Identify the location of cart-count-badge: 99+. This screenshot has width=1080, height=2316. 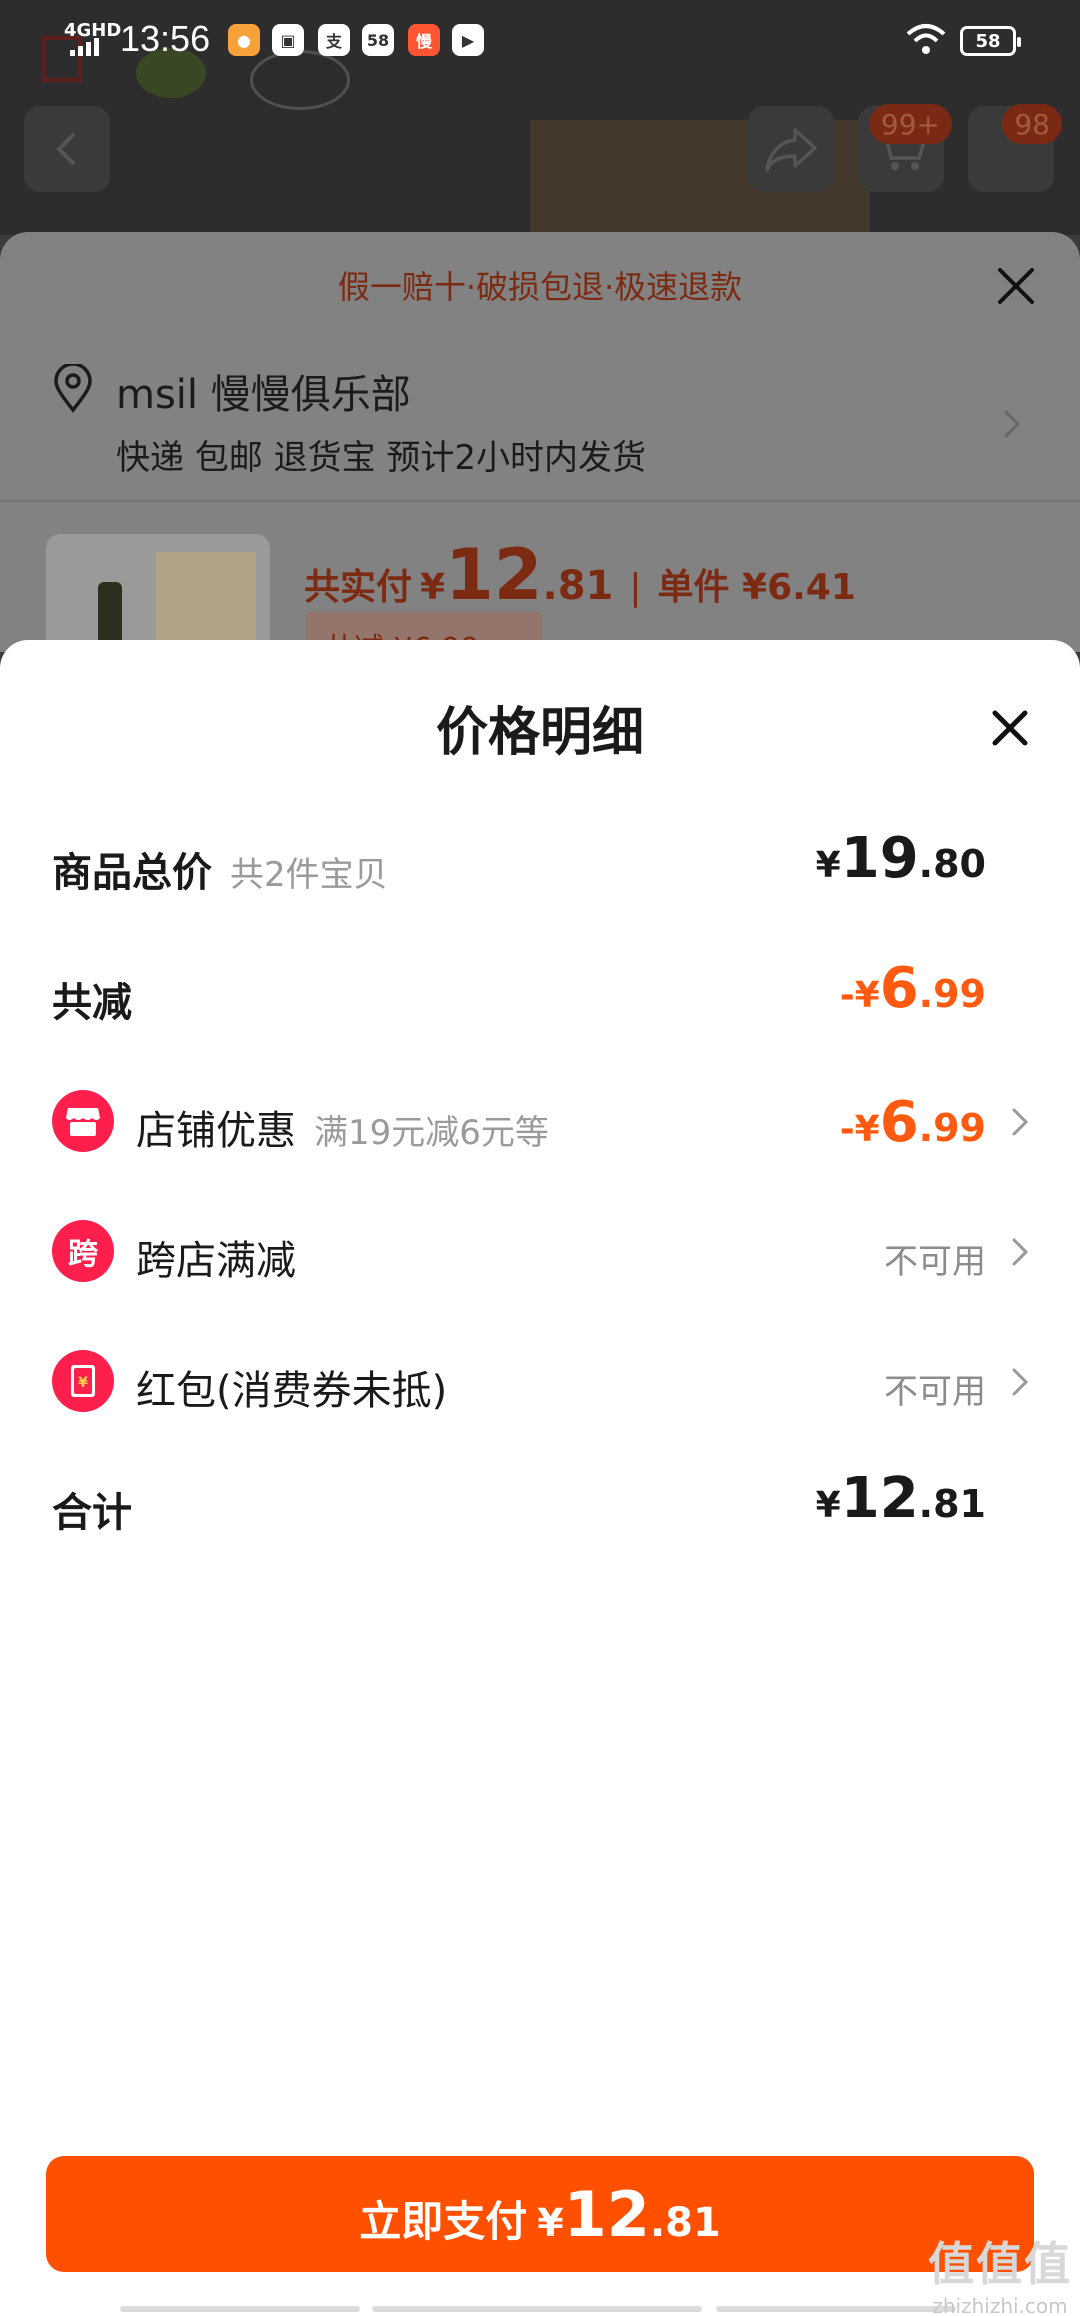
(910, 124).